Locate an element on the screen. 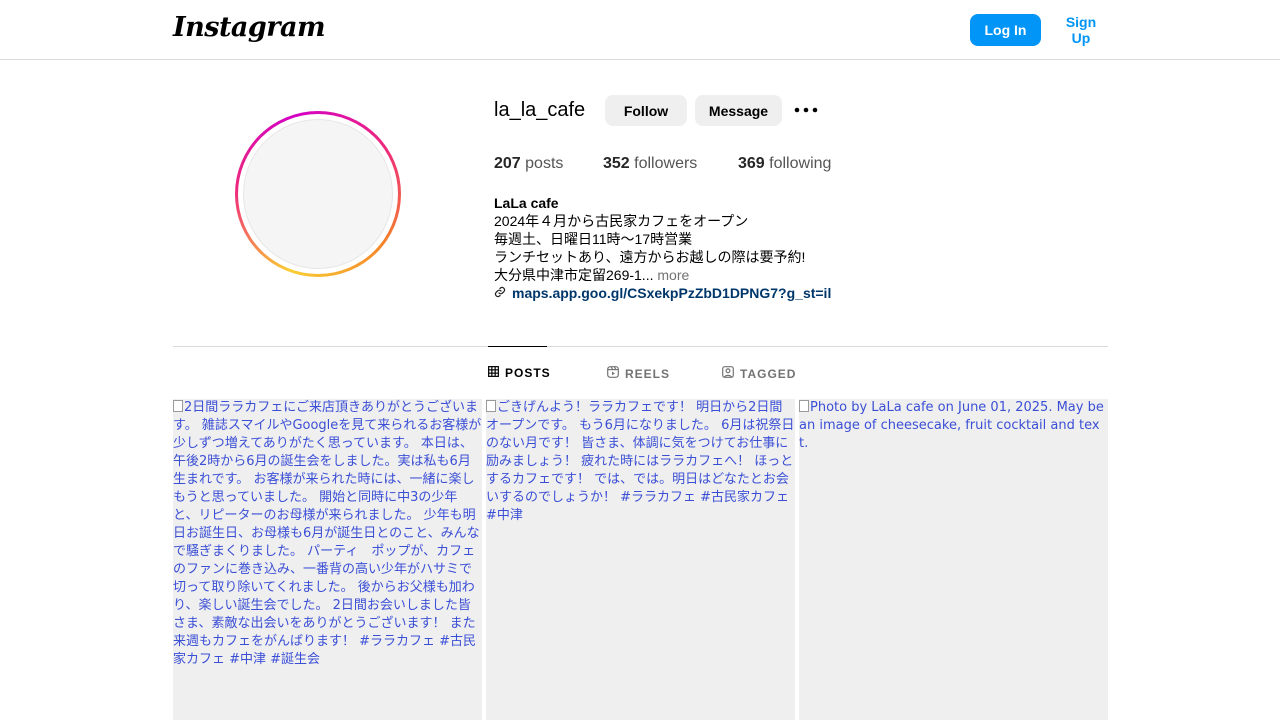 This screenshot has width=1280, height=720. bio-line-last: 大分県中津市定留269-1... more is located at coordinates (694, 275).